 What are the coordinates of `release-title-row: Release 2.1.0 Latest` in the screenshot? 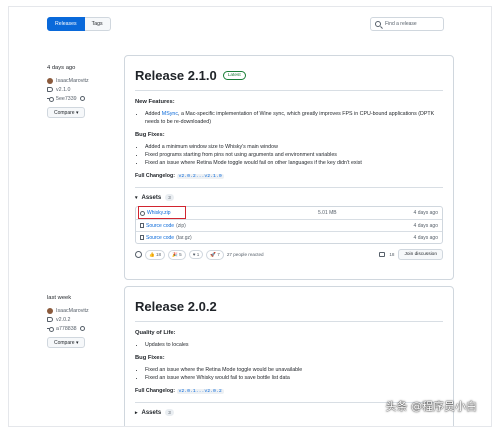 It's located at (289, 75).